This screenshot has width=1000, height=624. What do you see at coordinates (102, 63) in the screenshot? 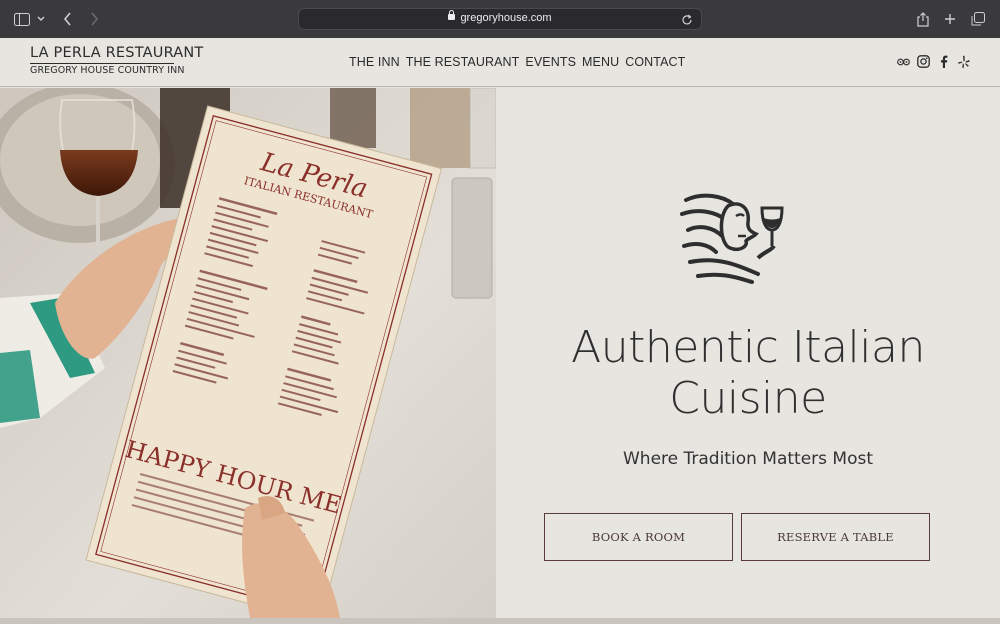
I see `logo-divider` at bounding box center [102, 63].